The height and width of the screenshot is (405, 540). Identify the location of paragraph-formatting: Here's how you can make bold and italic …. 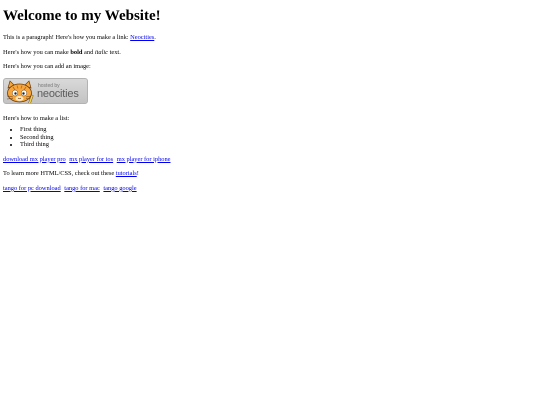
(270, 53).